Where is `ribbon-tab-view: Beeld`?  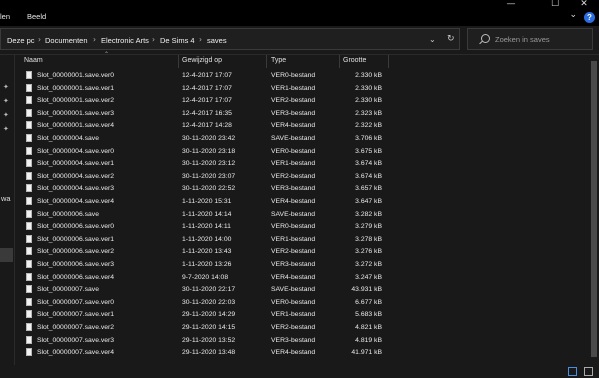 ribbon-tab-view: Beeld is located at coordinates (36, 16).